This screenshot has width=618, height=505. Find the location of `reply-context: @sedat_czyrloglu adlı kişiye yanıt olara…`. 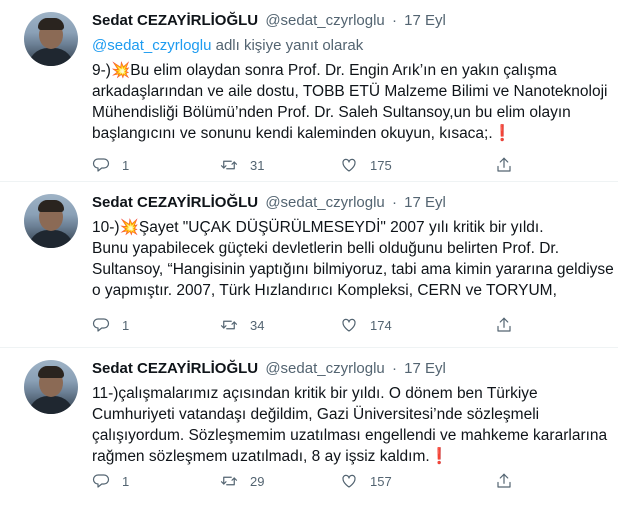

reply-context: @sedat_czyrloglu adlı kişiye yanıt olara… is located at coordinates (345, 46).